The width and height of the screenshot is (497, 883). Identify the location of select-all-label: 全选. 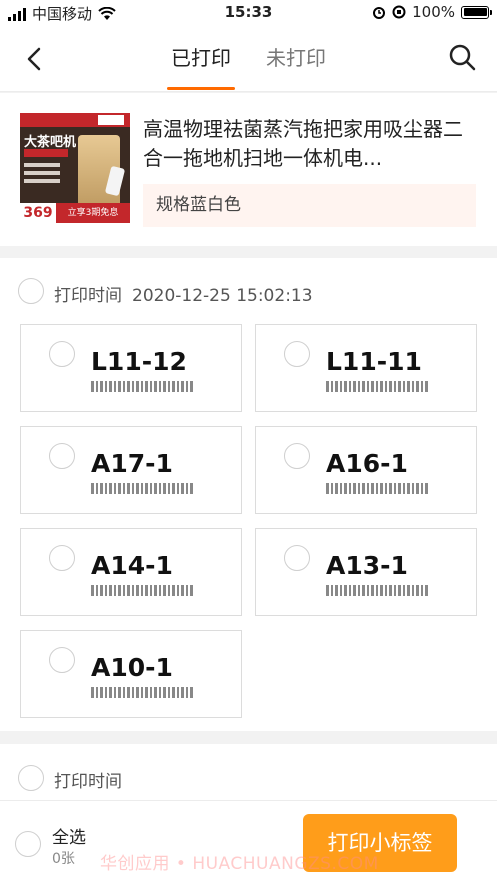
(69, 835).